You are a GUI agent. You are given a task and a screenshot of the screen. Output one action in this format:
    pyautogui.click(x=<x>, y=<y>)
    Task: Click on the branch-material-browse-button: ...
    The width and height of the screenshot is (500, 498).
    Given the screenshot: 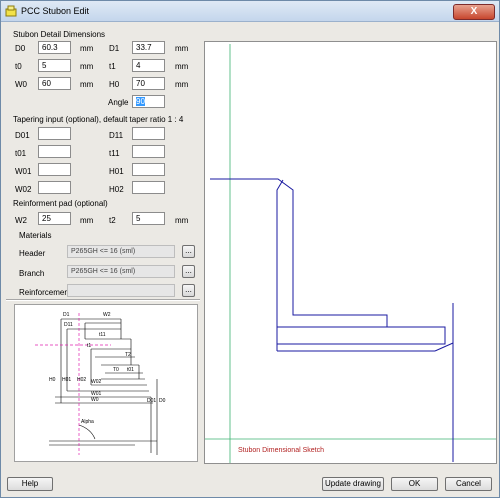 What is the action you would take?
    pyautogui.click(x=188, y=271)
    